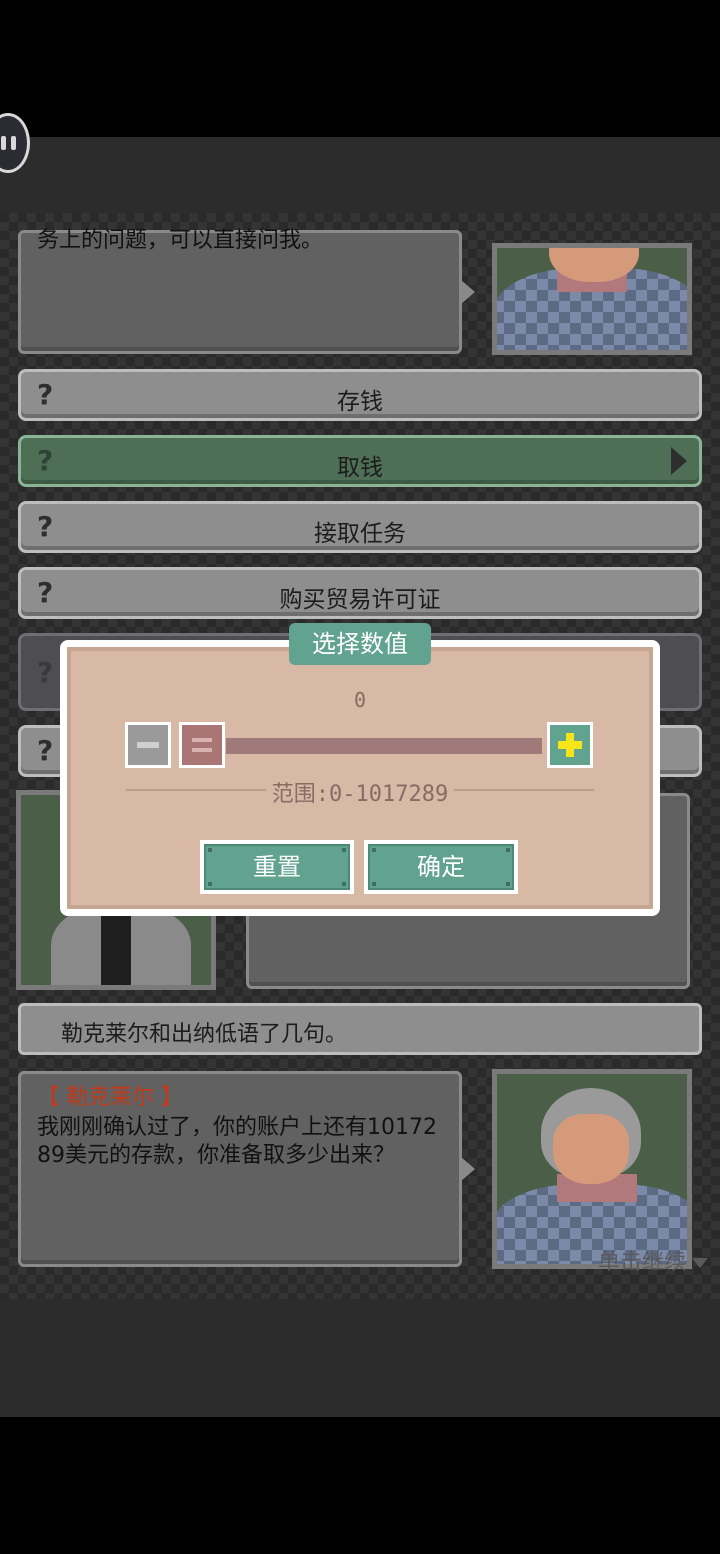  Describe the element at coordinates (360, 644) in the screenshot. I see `dialog-title: 选择数值` at that location.